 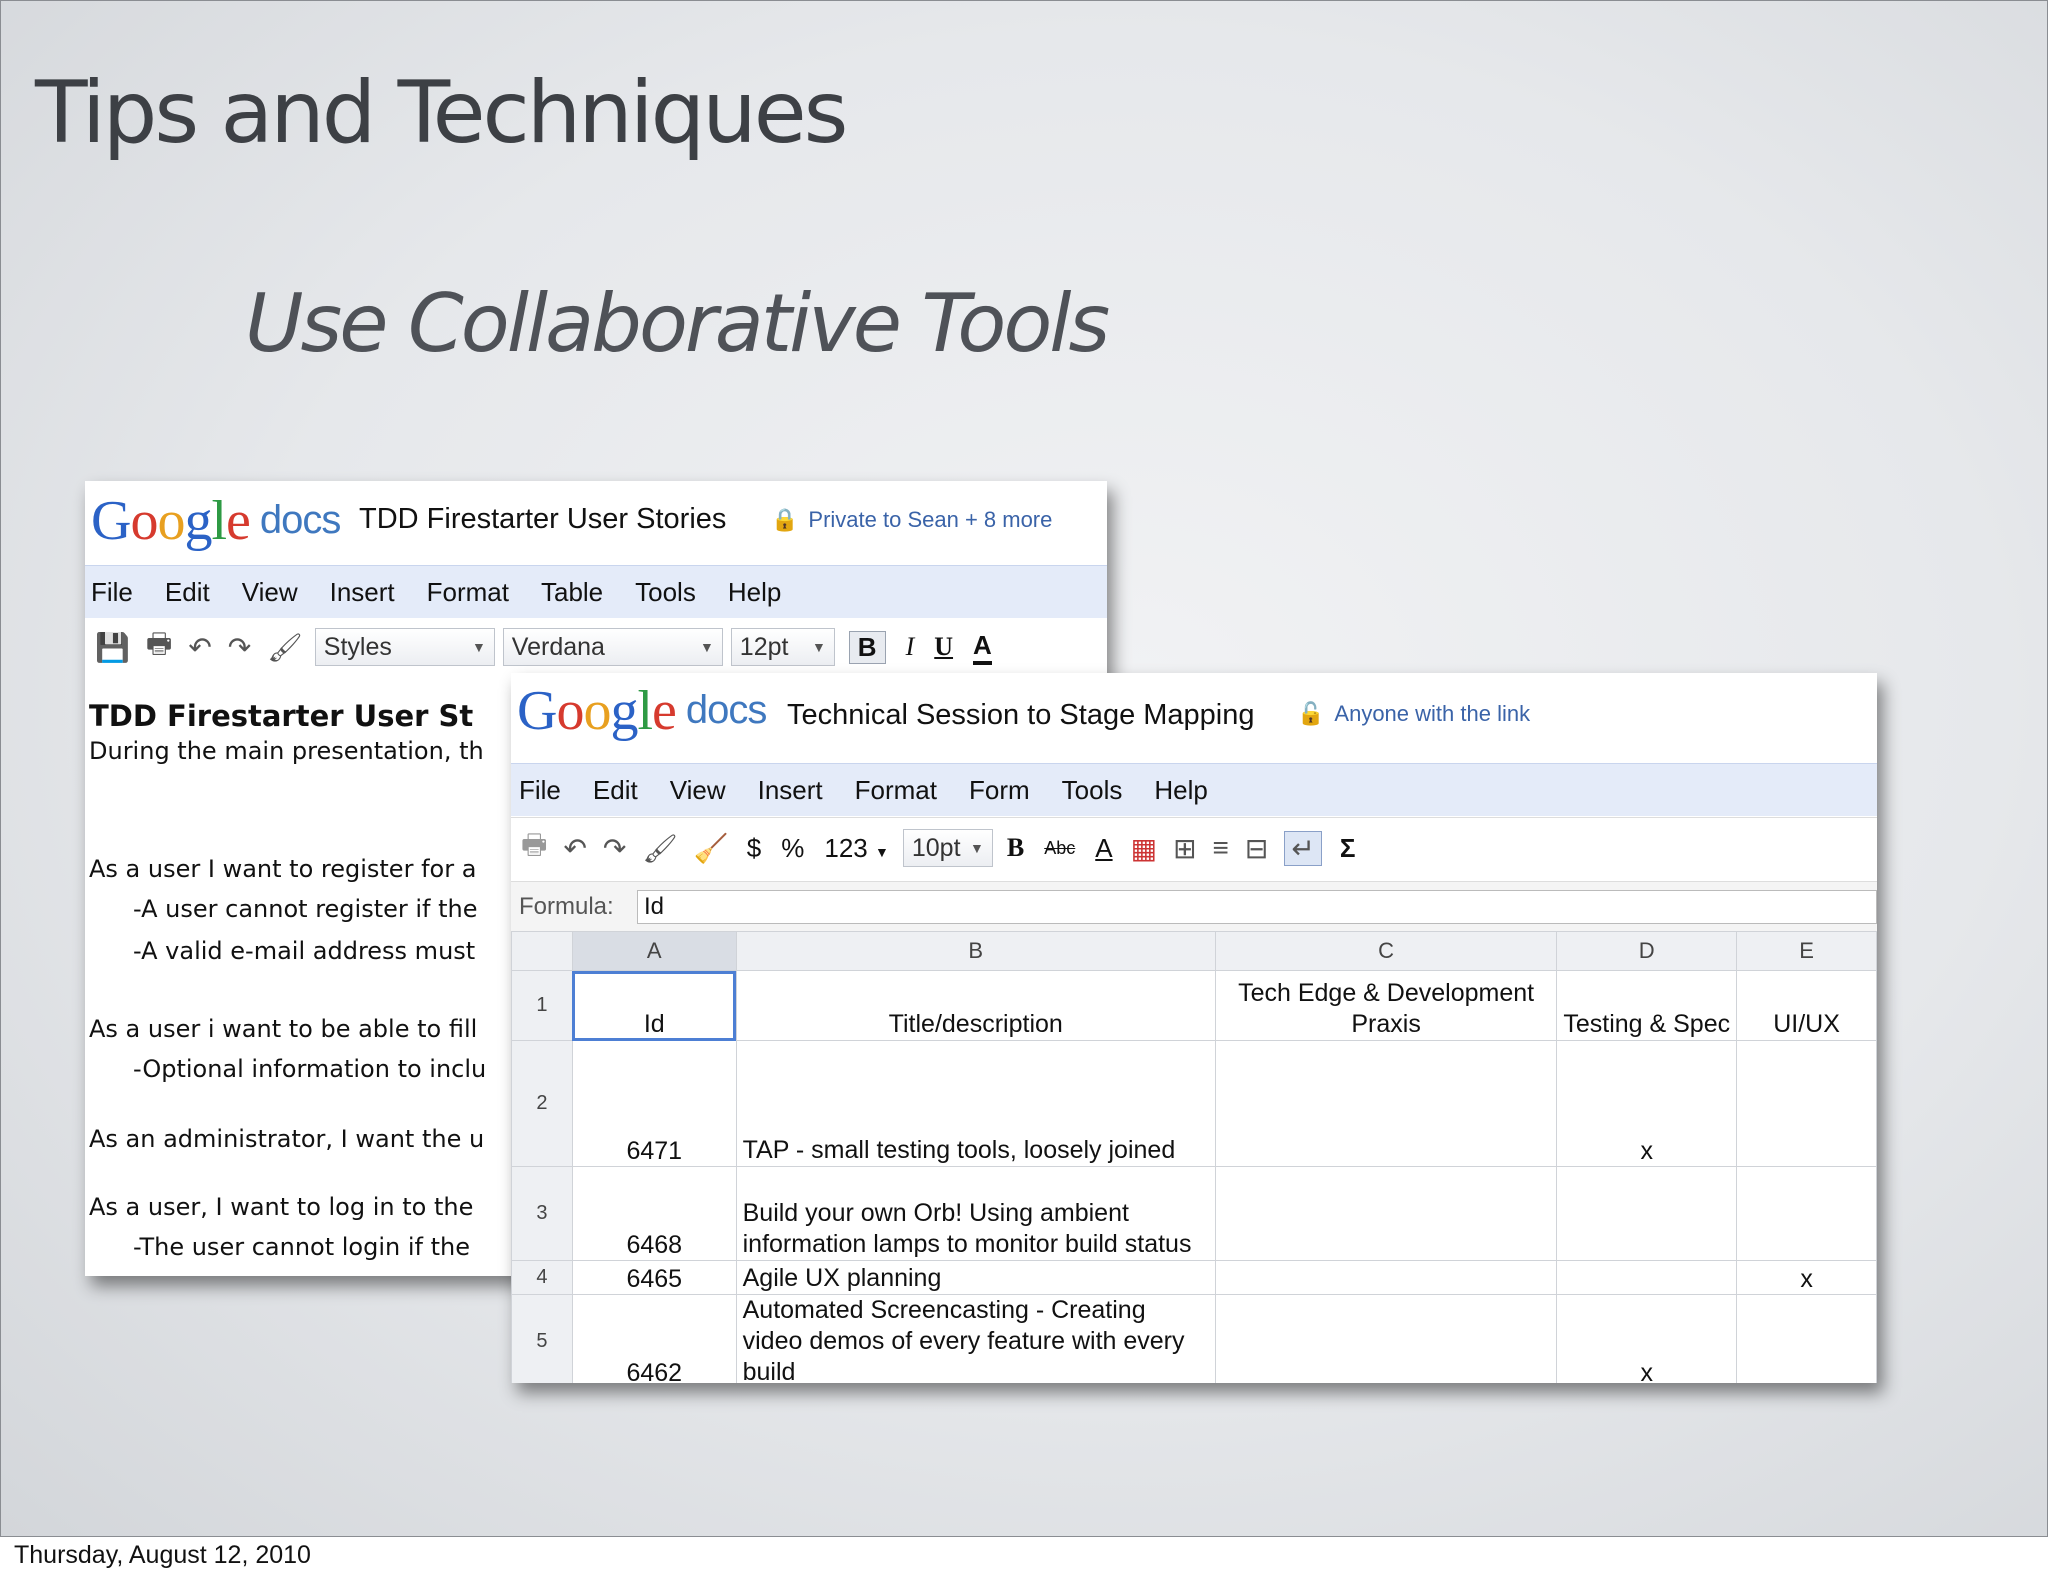 What do you see at coordinates (1386, 1005) in the screenshot?
I see `cell-c1: Tech Edge & Development Praxis` at bounding box center [1386, 1005].